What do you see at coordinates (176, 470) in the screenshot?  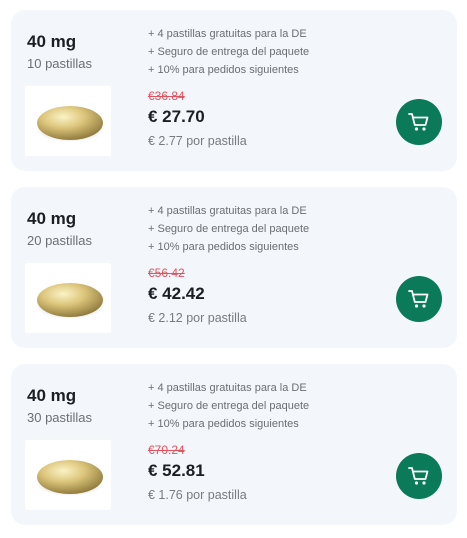 I see `price: € 52.81` at bounding box center [176, 470].